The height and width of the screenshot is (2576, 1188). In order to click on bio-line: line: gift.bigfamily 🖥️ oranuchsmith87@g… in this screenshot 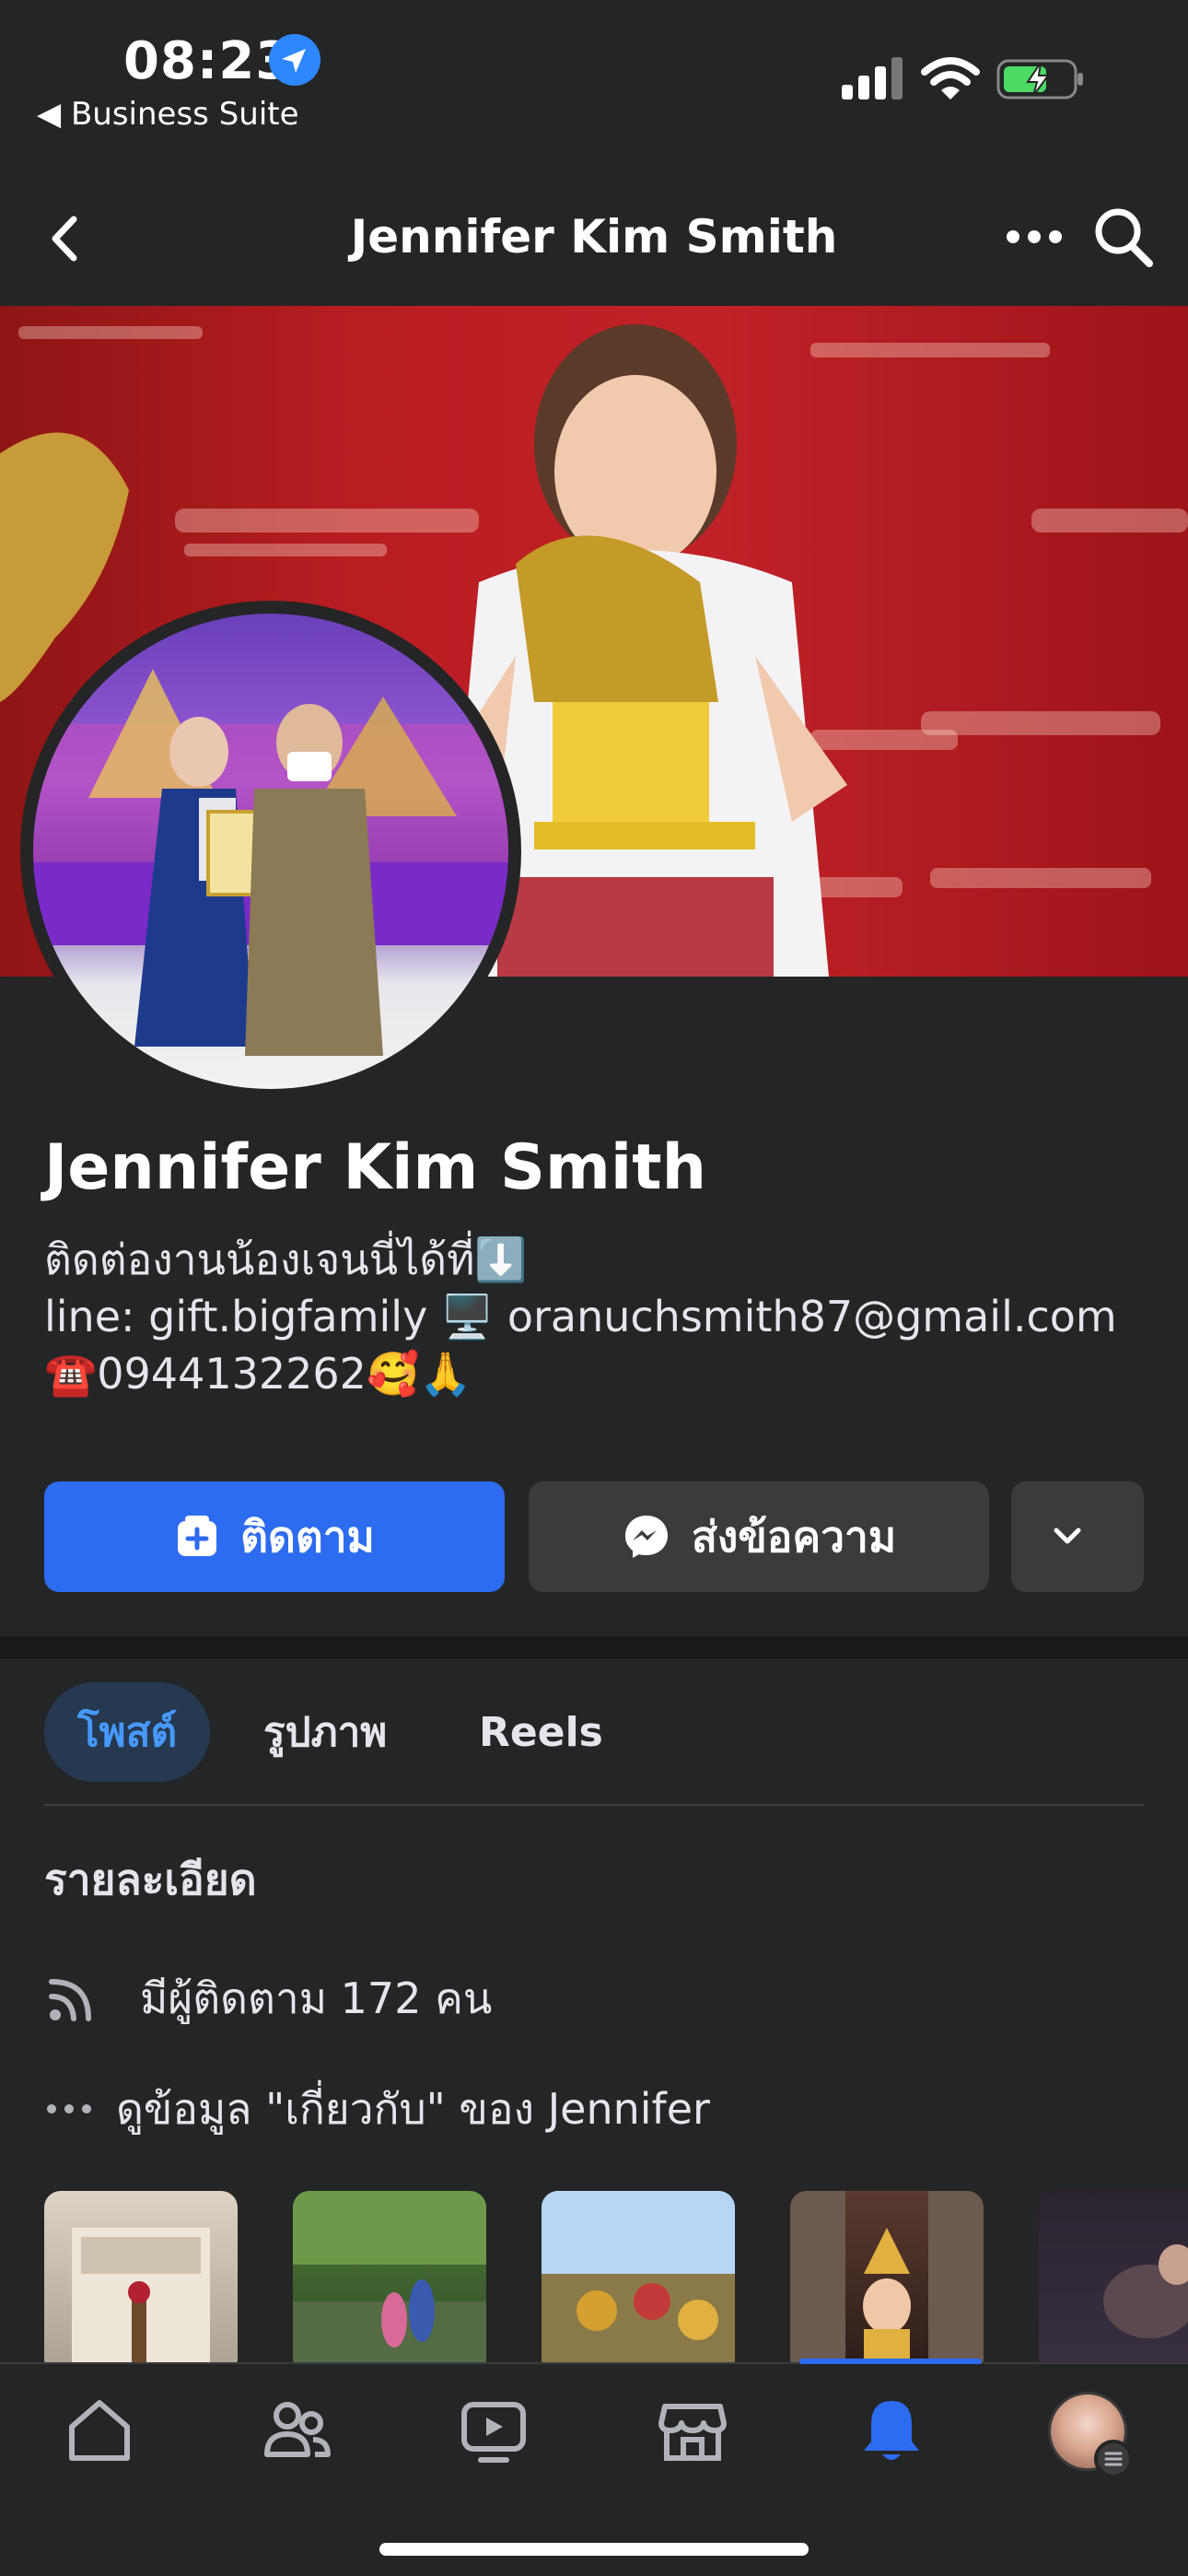, I will do `click(580, 1316)`.